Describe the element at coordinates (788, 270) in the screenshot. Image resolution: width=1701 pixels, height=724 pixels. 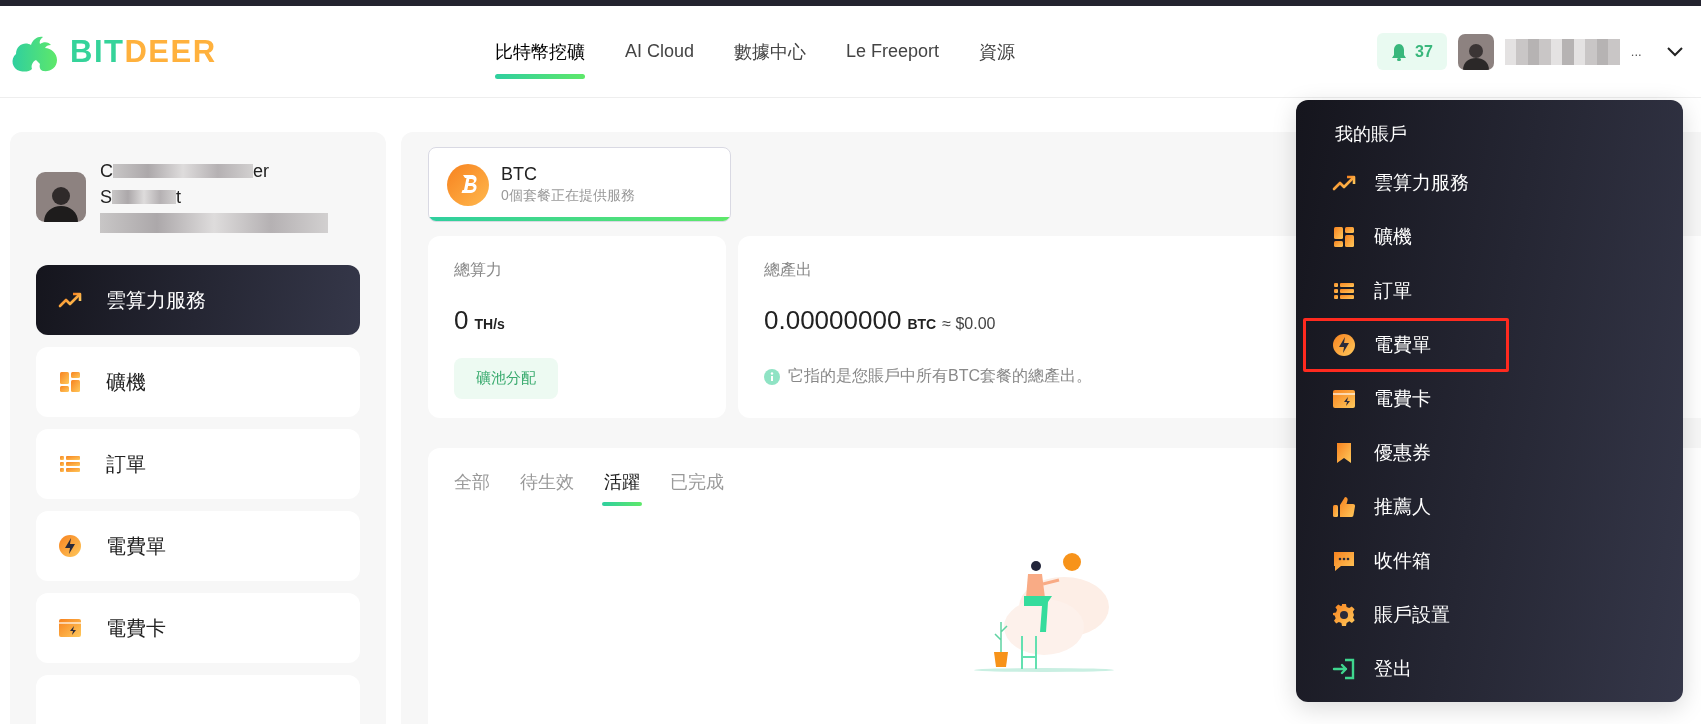
I see `stat-label: 總產出` at that location.